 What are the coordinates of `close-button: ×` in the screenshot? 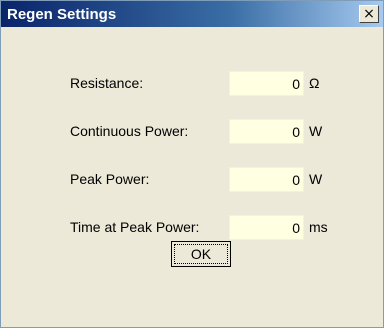 It's located at (369, 14).